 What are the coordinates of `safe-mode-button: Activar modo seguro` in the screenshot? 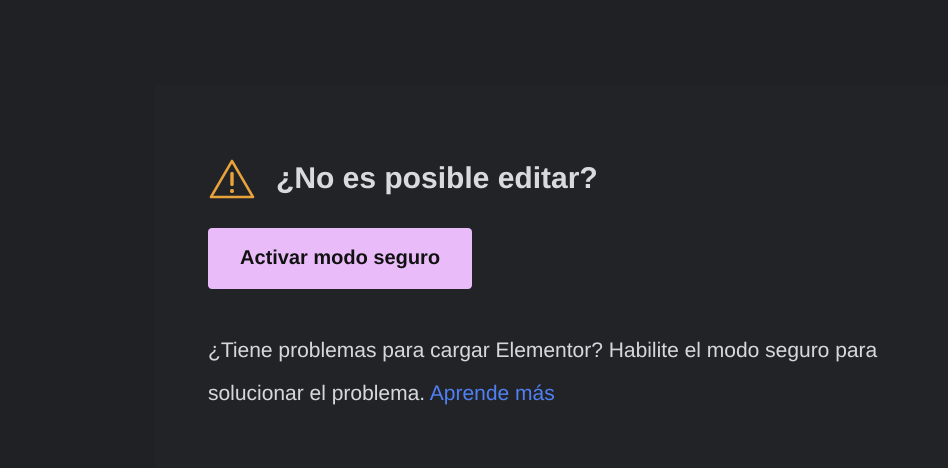 It's located at (340, 258).